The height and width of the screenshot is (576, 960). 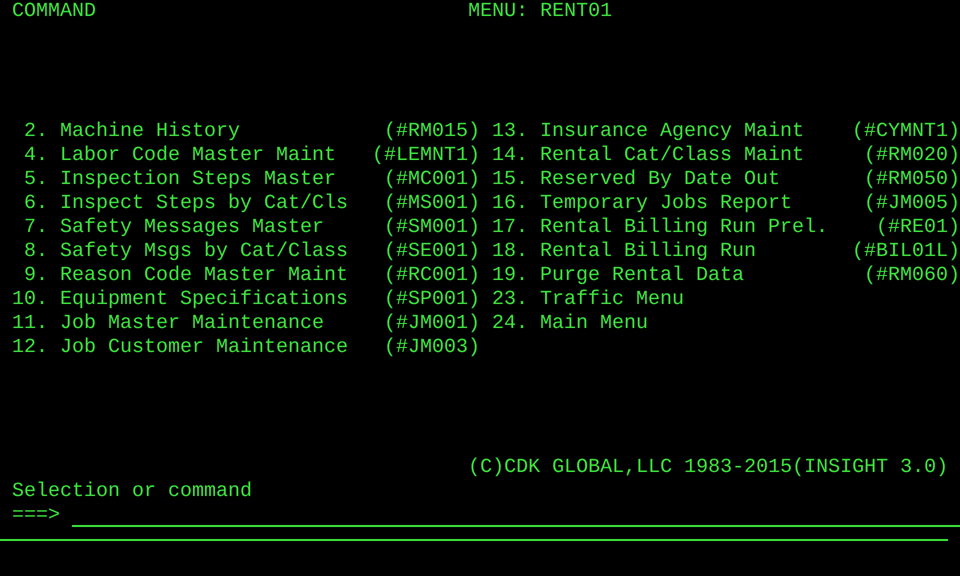 What do you see at coordinates (199, 180) in the screenshot?
I see `option-label: Inspection Steps Master` at bounding box center [199, 180].